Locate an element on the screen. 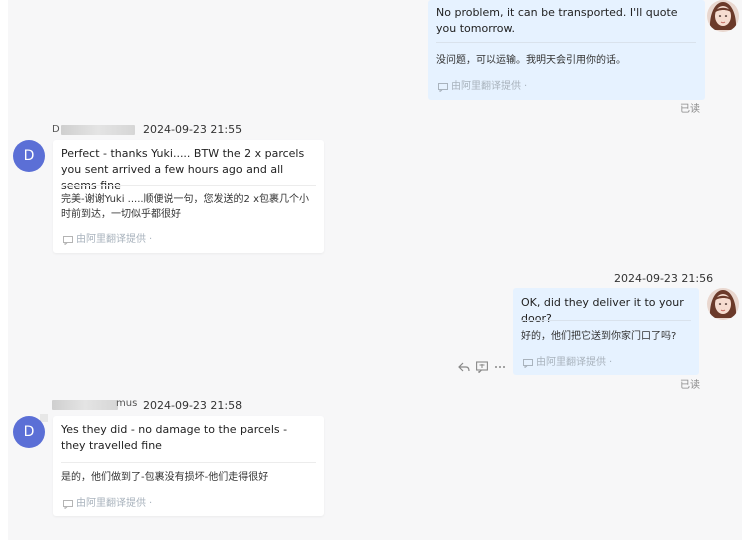 The width and height of the screenshot is (750, 544). message-timestamp: 2024-09-23 21:56 is located at coordinates (664, 278).